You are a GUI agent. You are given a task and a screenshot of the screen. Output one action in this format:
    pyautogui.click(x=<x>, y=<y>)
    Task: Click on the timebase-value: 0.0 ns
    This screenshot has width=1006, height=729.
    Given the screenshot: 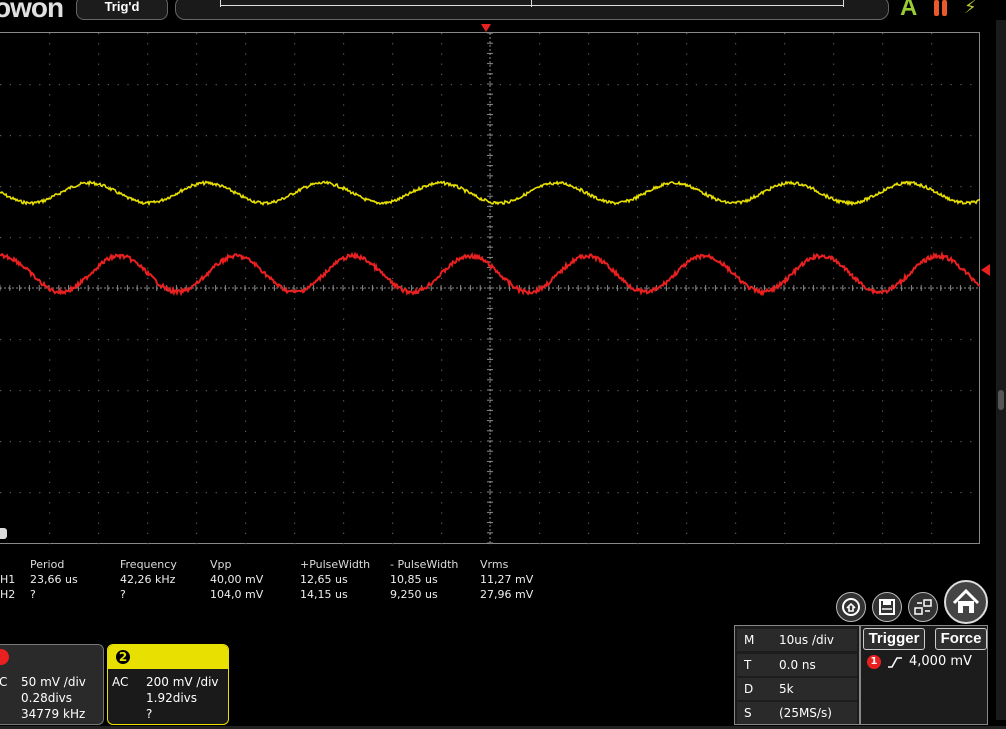 What is the action you would take?
    pyautogui.click(x=797, y=665)
    